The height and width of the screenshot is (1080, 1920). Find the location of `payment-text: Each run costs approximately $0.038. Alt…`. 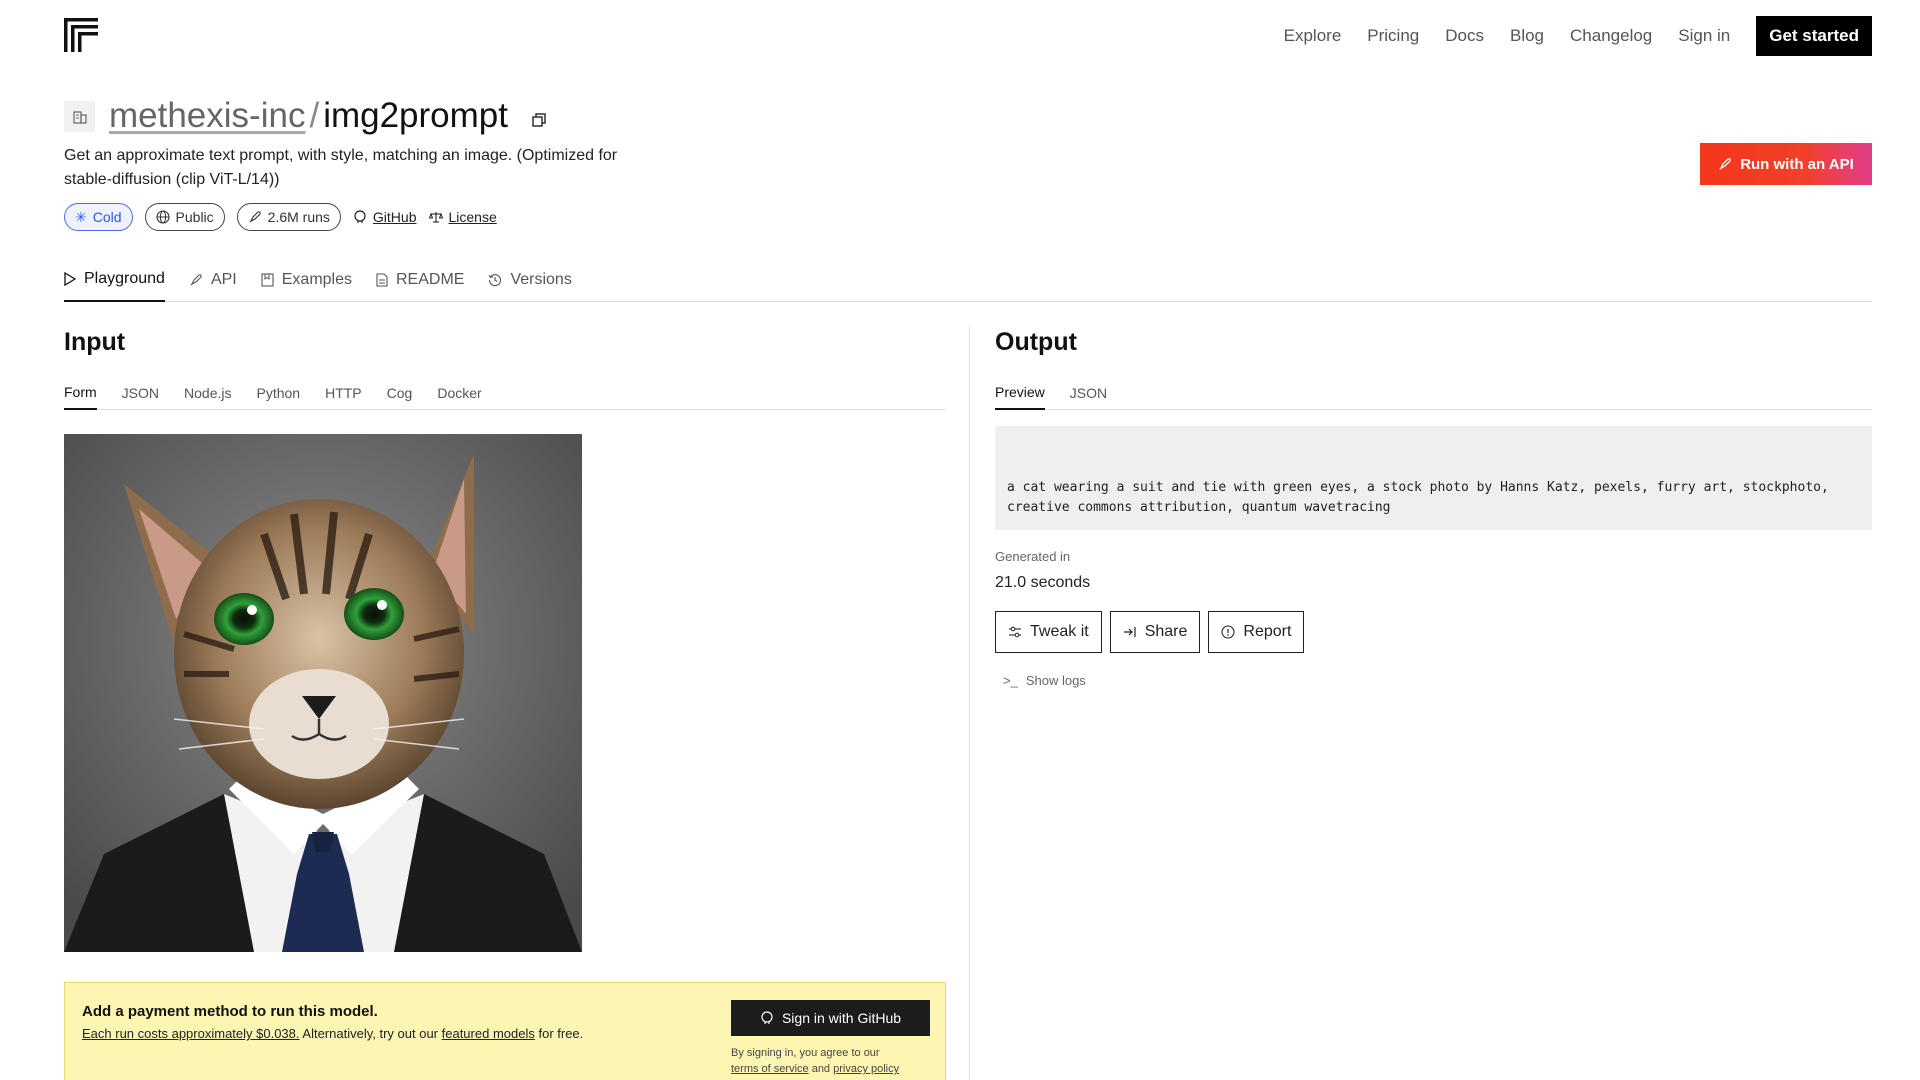

payment-text: Each run costs approximately $0.038. Alt… is located at coordinates (332, 1033).